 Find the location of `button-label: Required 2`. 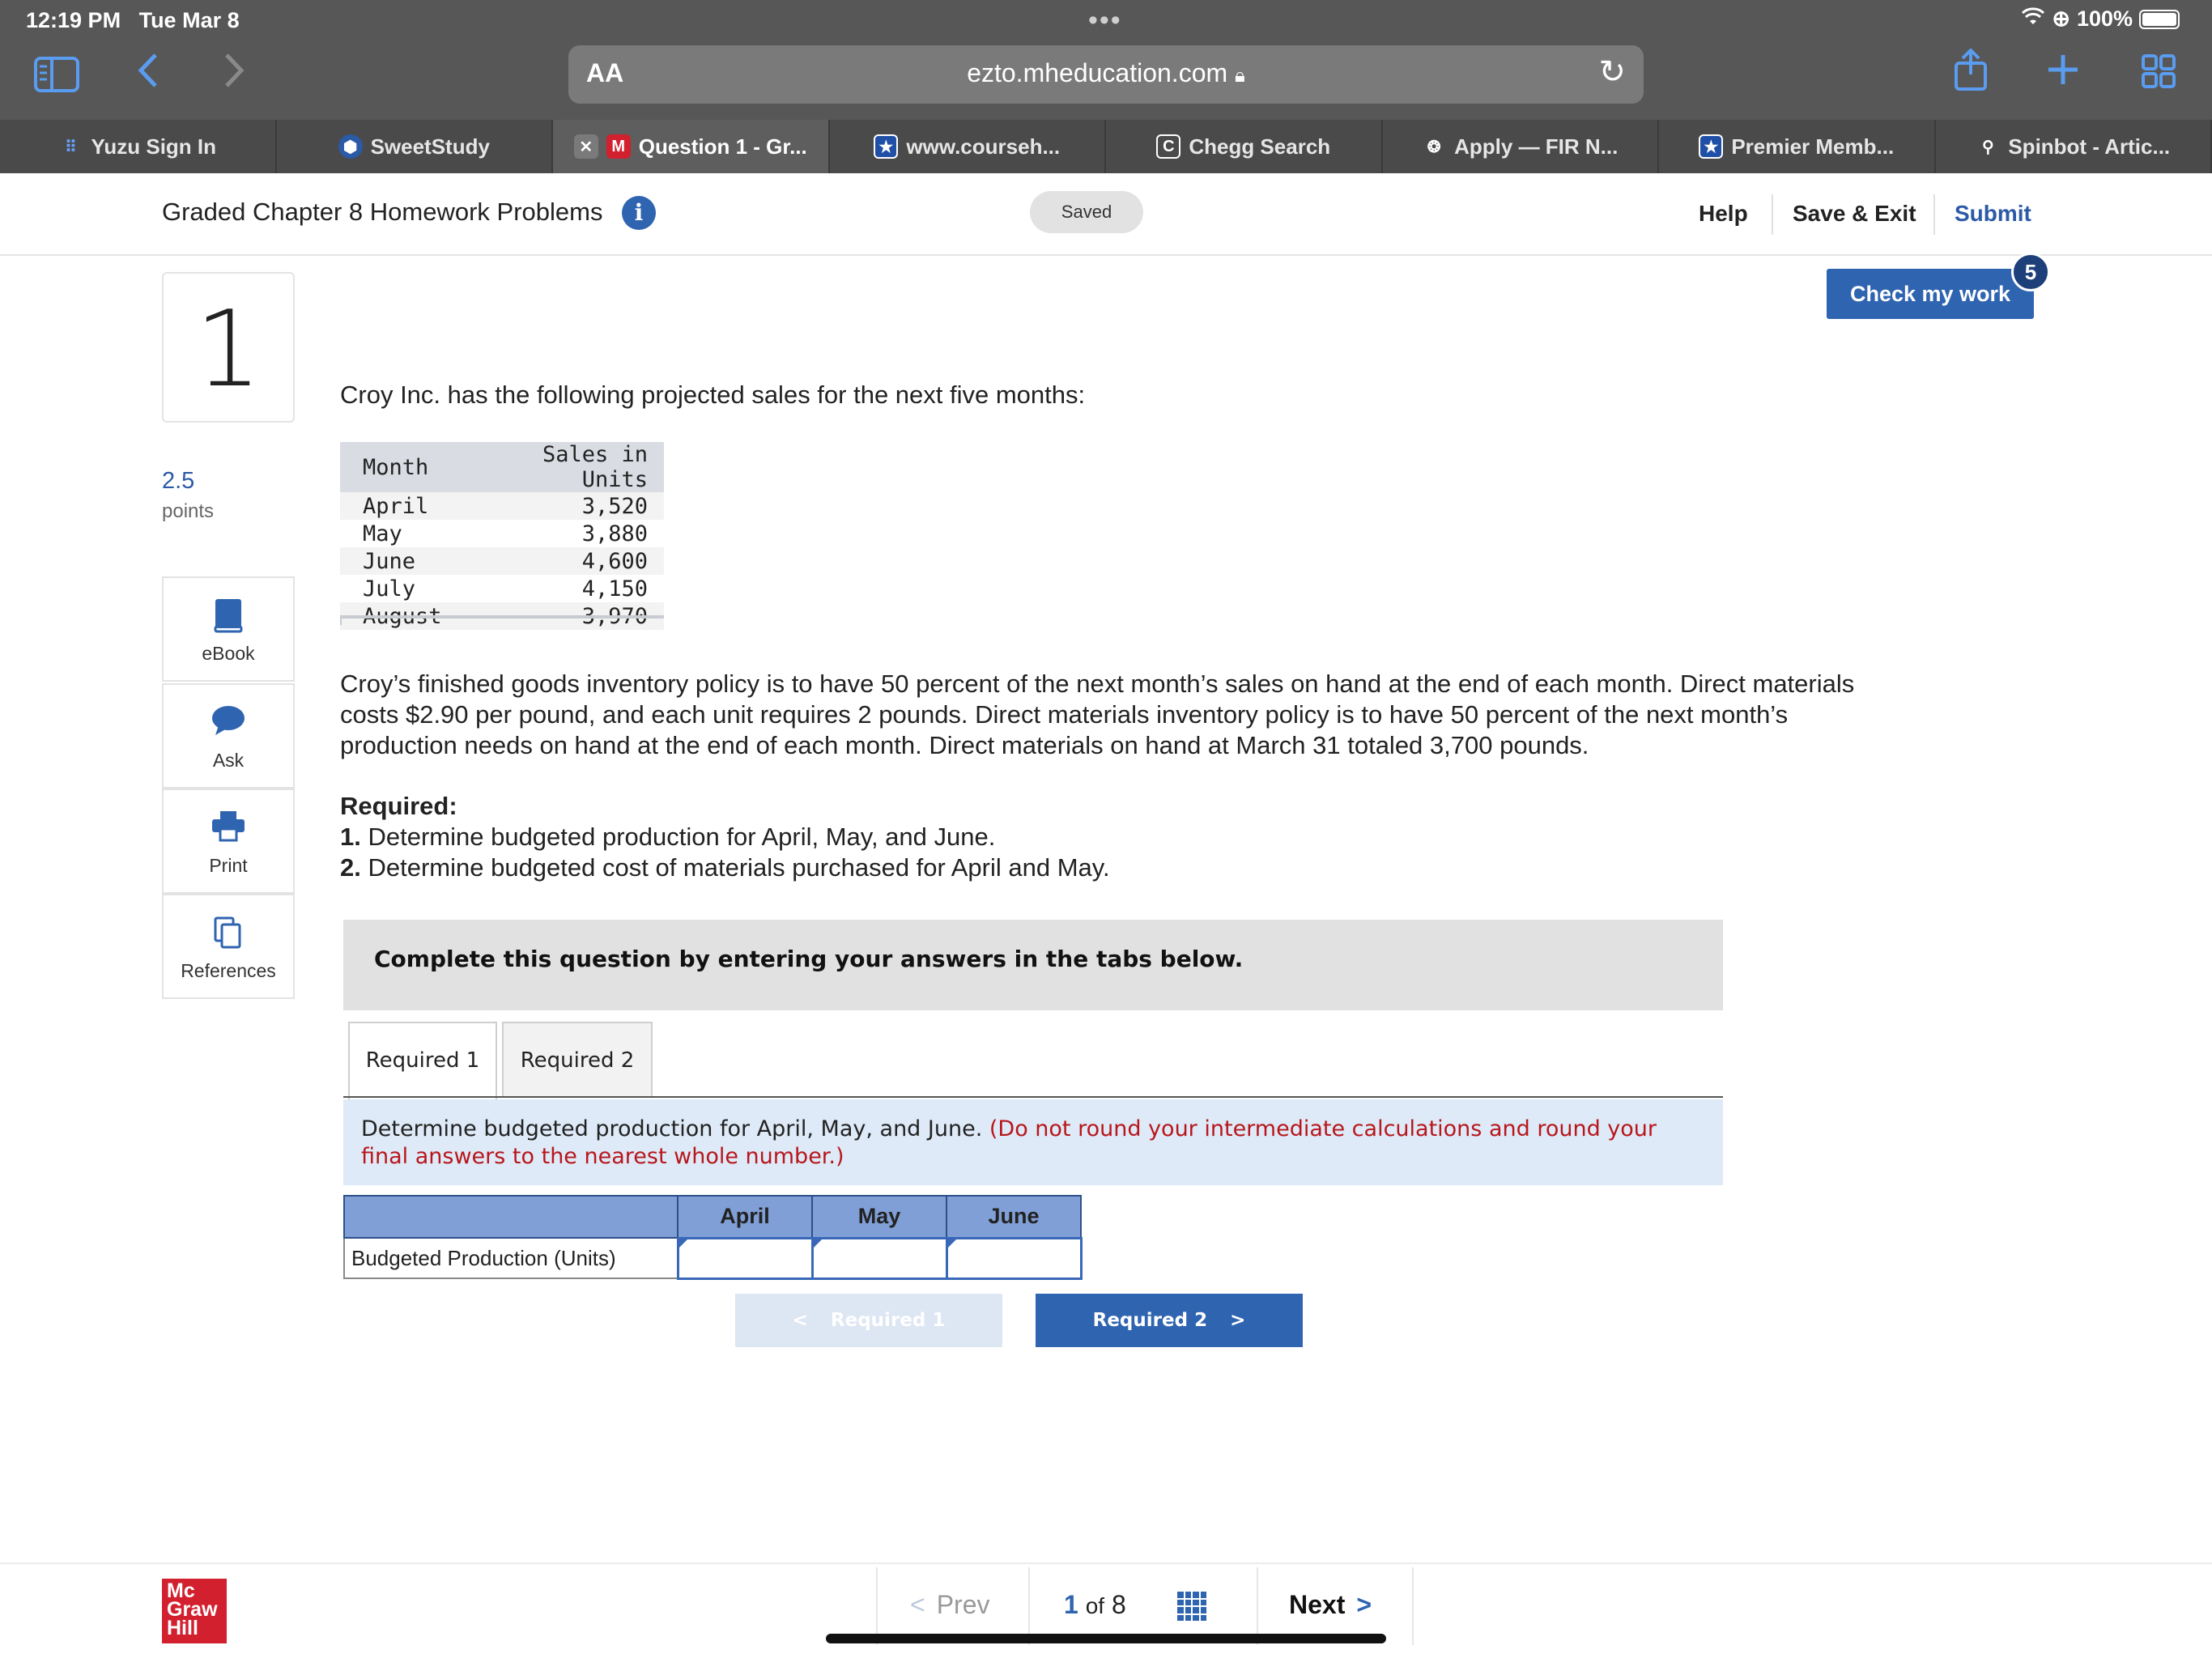

button-label: Required 2 is located at coordinates (1150, 1320).